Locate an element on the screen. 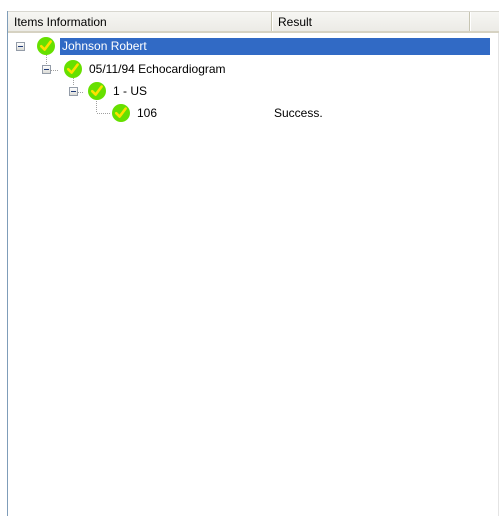 The image size is (501, 516). tree-row-image: 106 Success. is located at coordinates (253, 113).